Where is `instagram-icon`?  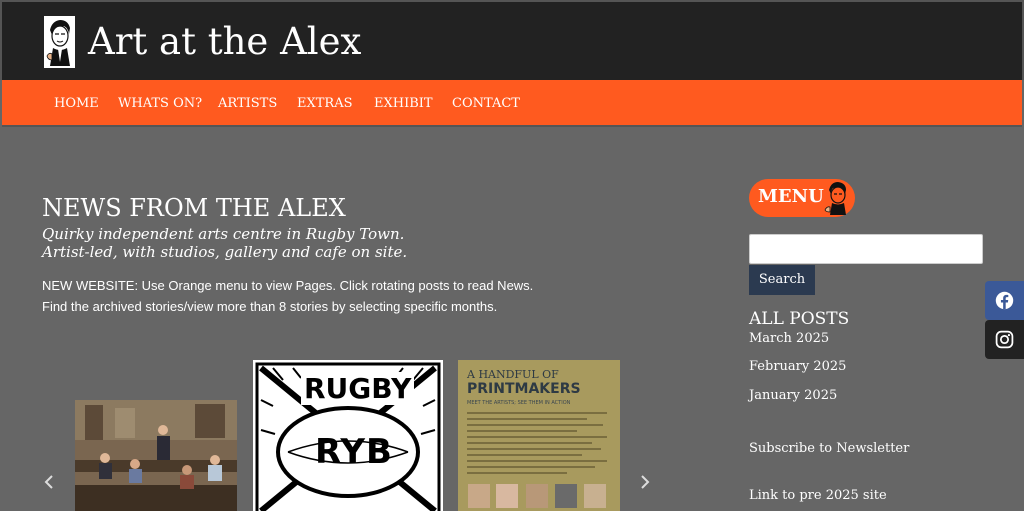
instagram-icon is located at coordinates (1004, 339).